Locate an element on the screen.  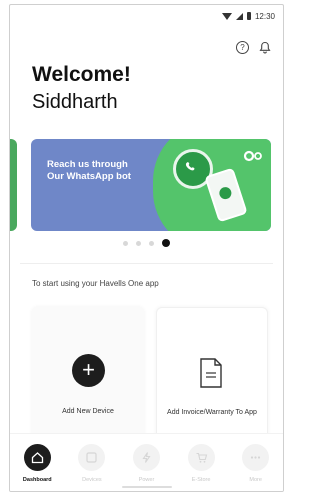
power-icon is located at coordinates (146, 457).